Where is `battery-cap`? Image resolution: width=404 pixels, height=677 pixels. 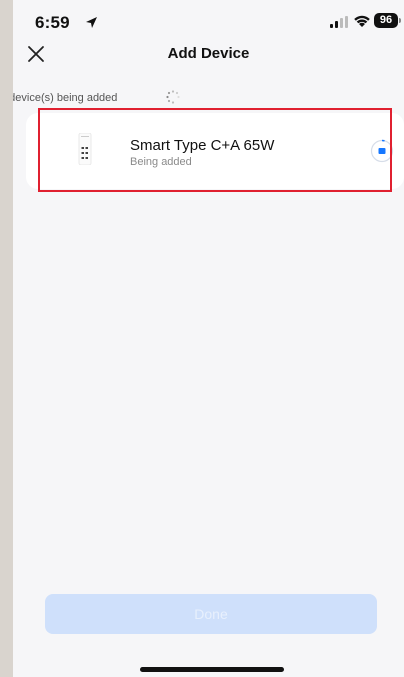
battery-cap is located at coordinates (400, 20).